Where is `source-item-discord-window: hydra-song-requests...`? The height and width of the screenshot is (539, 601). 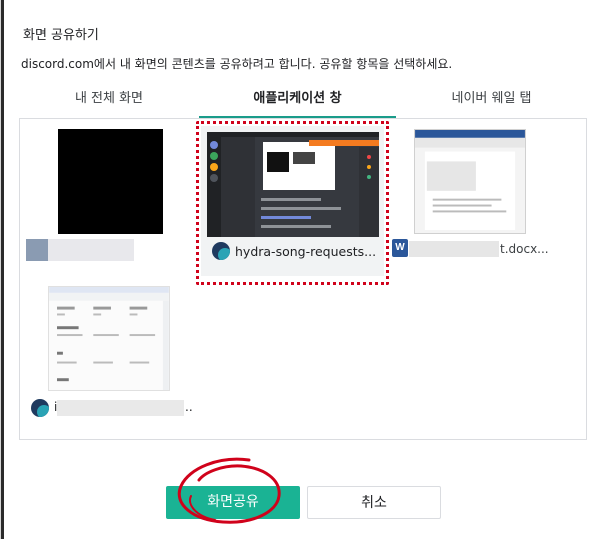
source-item-discord-window: hydra-song-requests... is located at coordinates (292, 203).